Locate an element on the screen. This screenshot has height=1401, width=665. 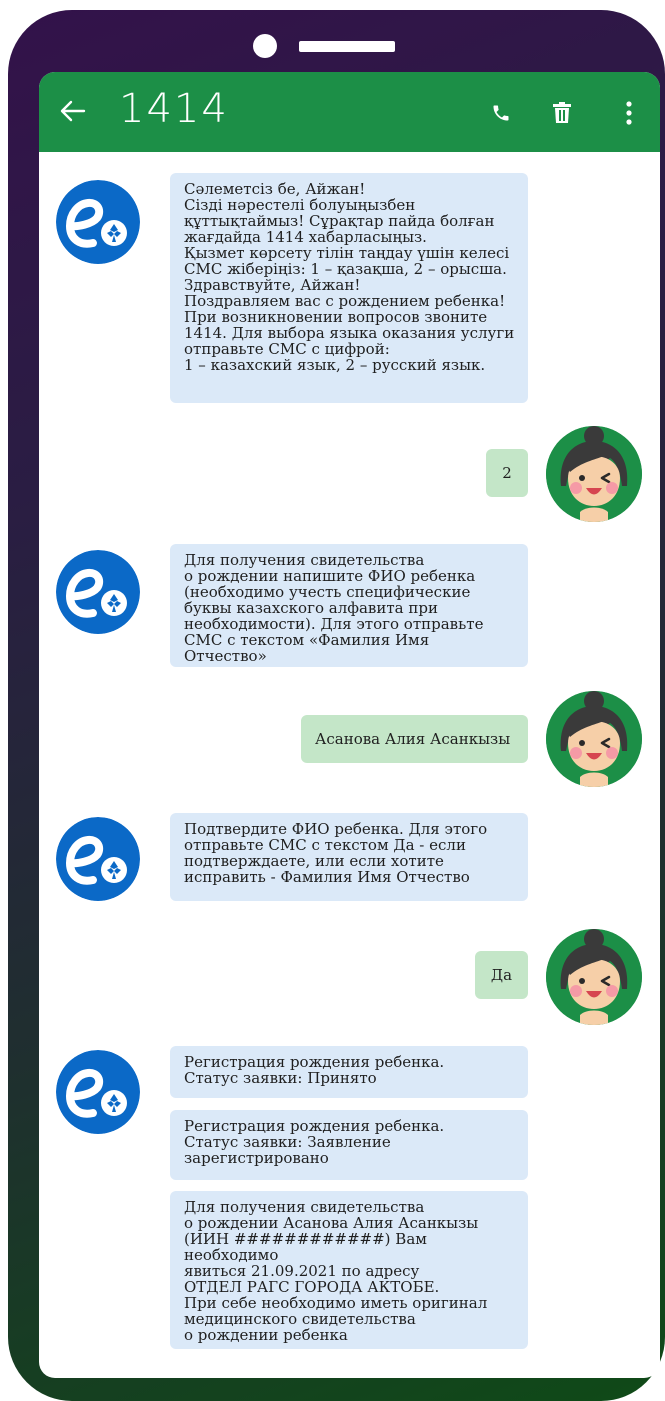
call-button is located at coordinates (501, 113).